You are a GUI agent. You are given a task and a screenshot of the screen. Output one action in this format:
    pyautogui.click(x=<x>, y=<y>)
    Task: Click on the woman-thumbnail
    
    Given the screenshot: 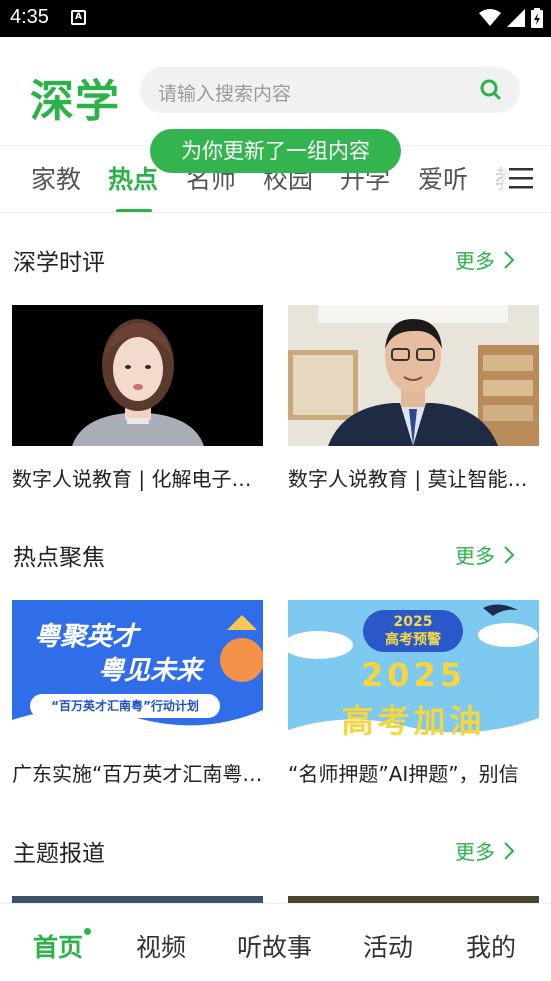 What is the action you would take?
    pyautogui.click(x=137, y=375)
    